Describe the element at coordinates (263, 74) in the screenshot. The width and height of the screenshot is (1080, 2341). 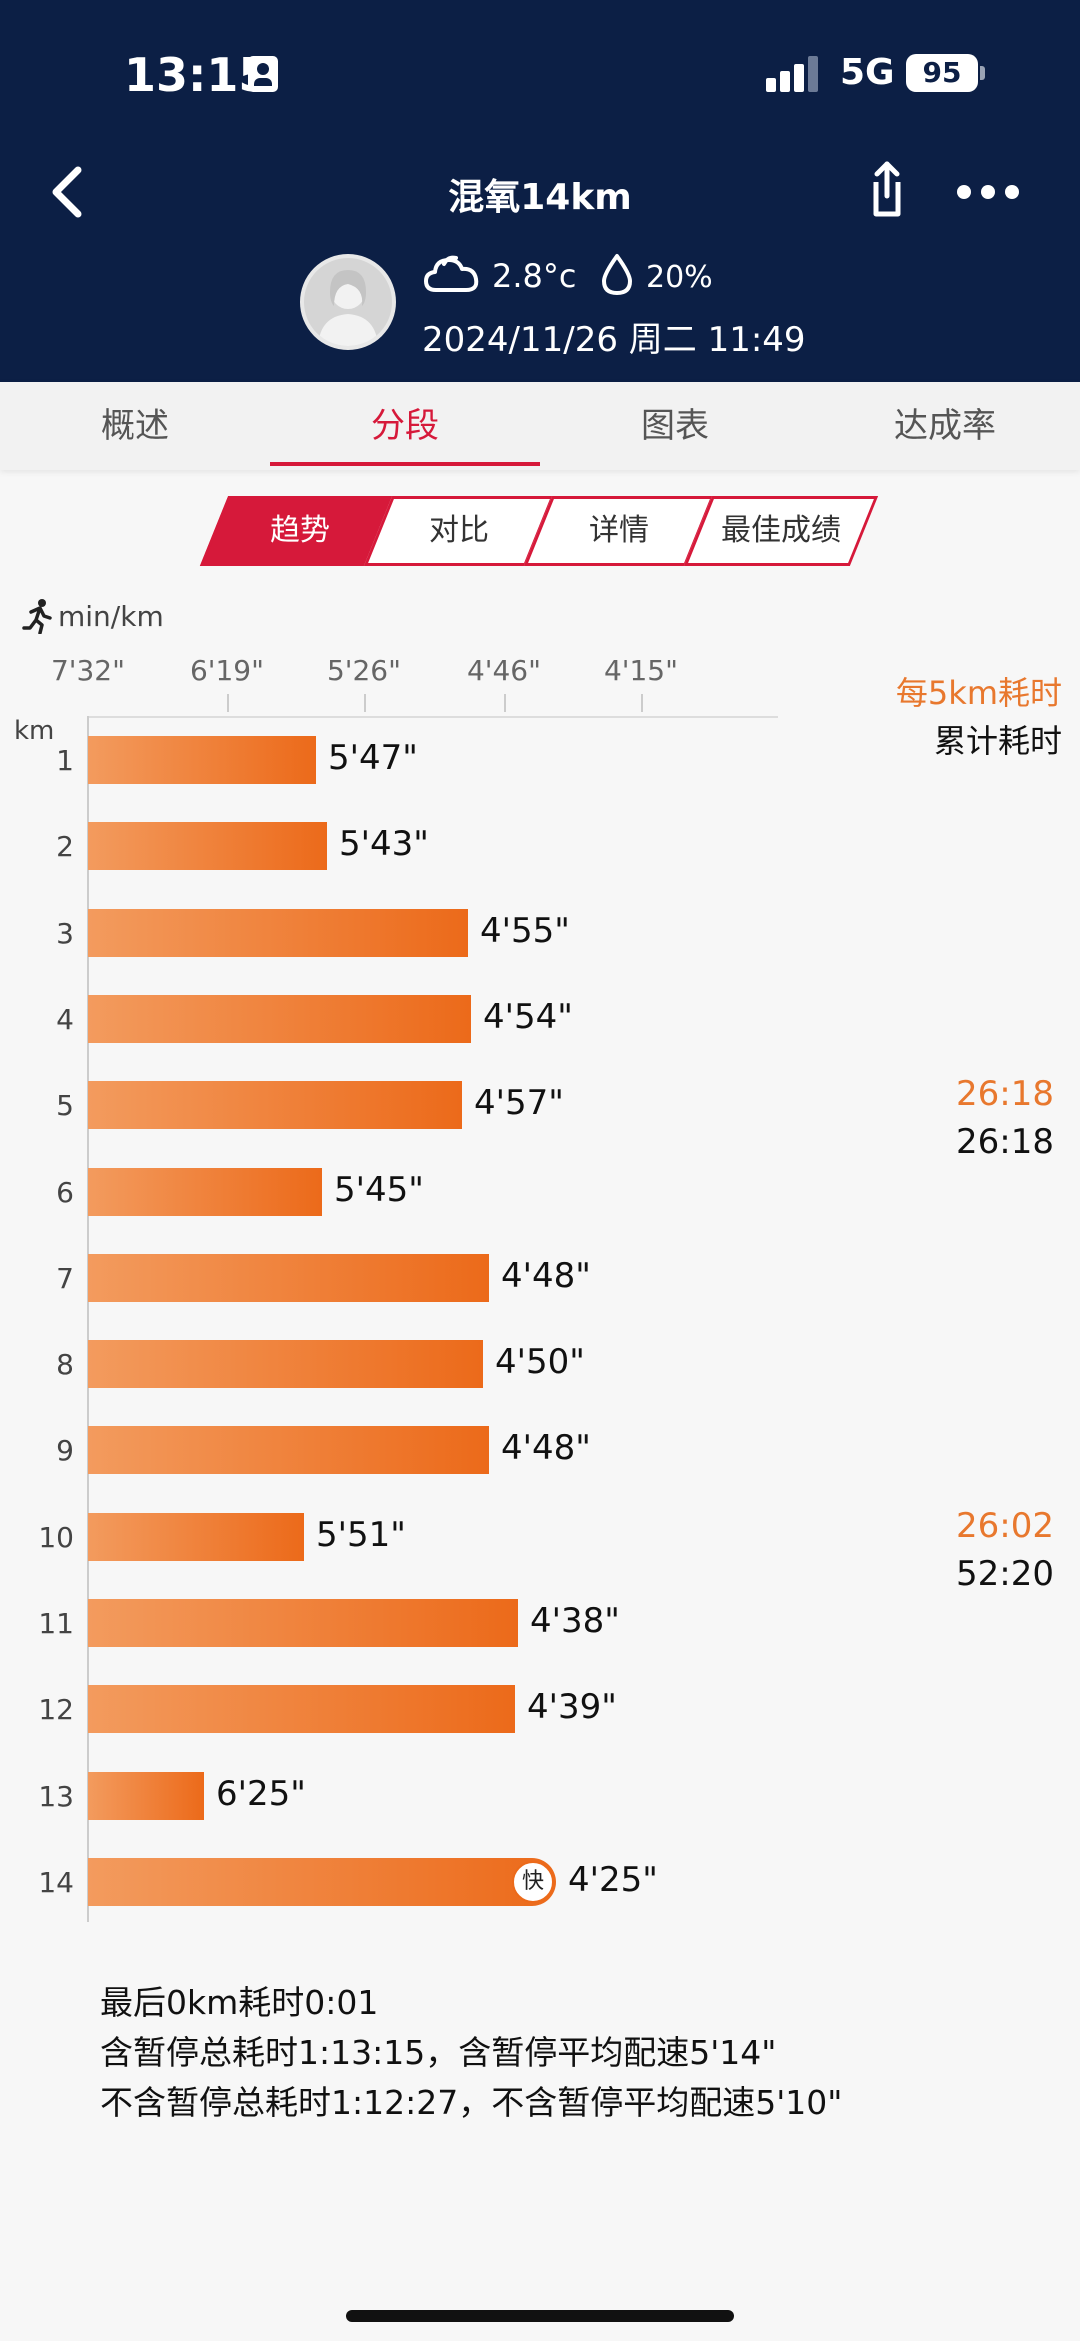
I see `id-card-icon` at that location.